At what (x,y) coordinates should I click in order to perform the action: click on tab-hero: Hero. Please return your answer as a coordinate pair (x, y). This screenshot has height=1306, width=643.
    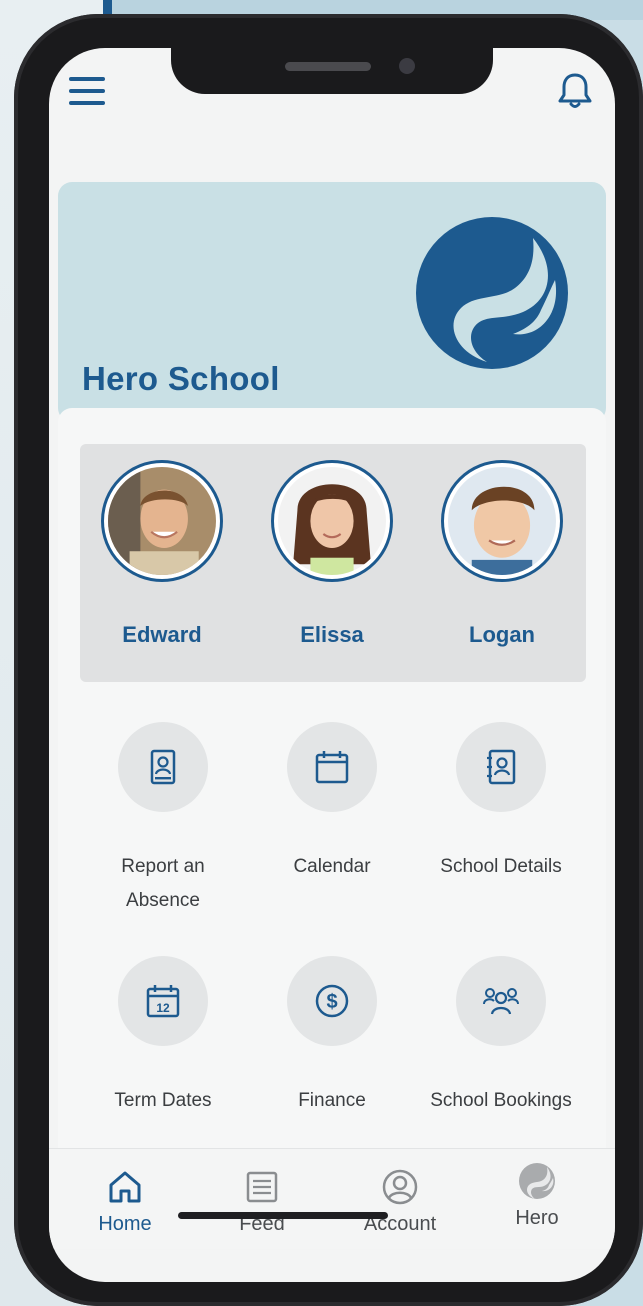
    Looking at the image, I should click on (537, 1195).